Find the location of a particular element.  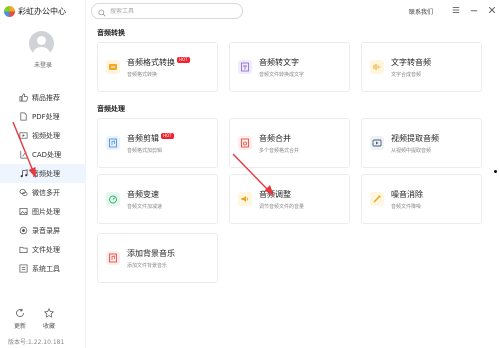

card-subtitle: 音频文件降噪 is located at coordinates (406, 207).